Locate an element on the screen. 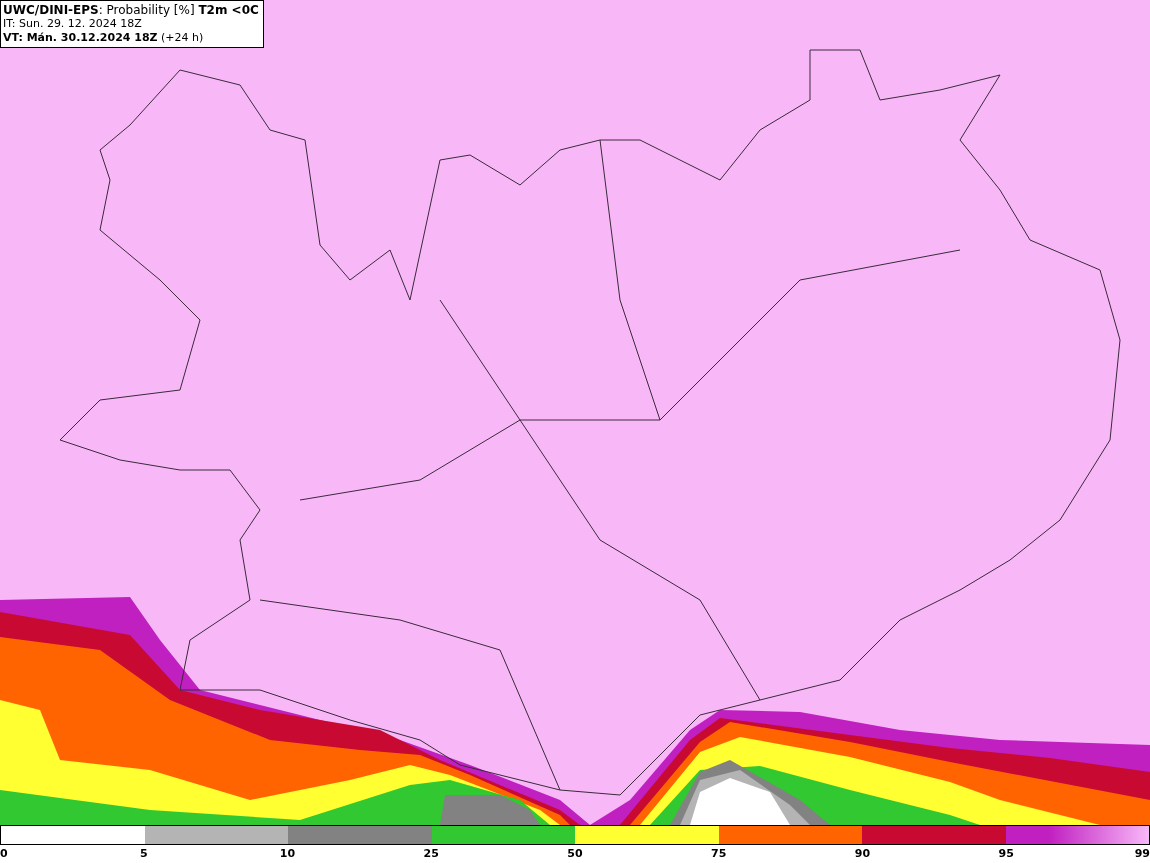 The width and height of the screenshot is (1150, 863). title-line: UWC/DINI-EPS: Probability [%] T2m <0C is located at coordinates (131, 10).